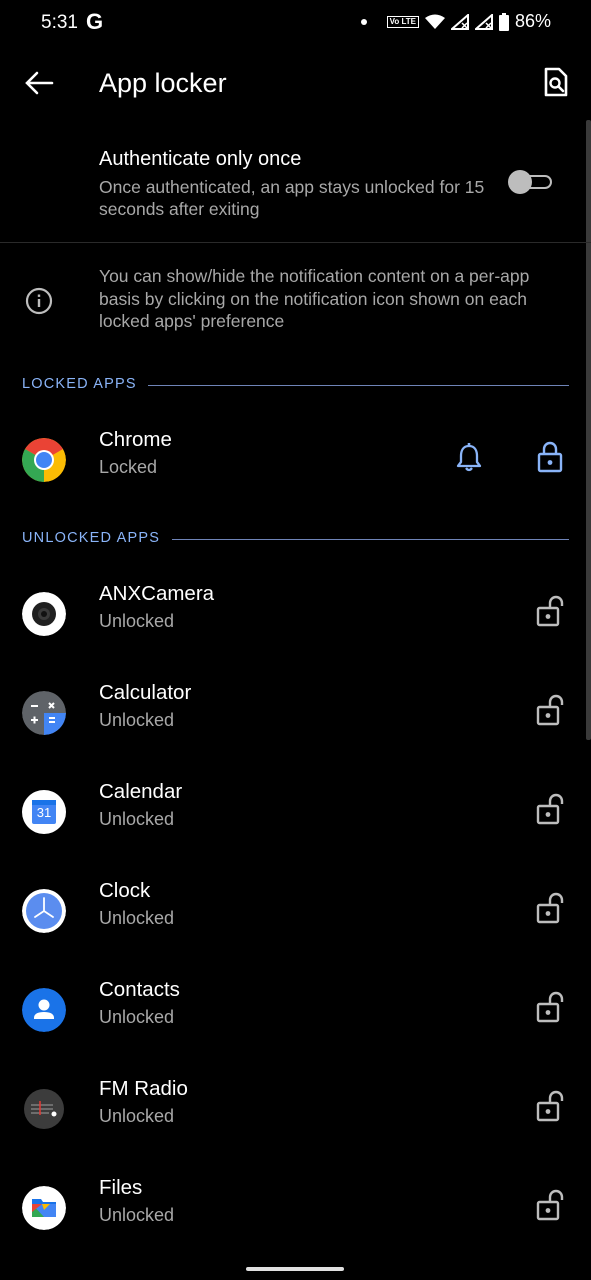 Image resolution: width=591 pixels, height=1280 pixels. I want to click on locked-apps-header: LOCKED APPS, so click(295, 386).